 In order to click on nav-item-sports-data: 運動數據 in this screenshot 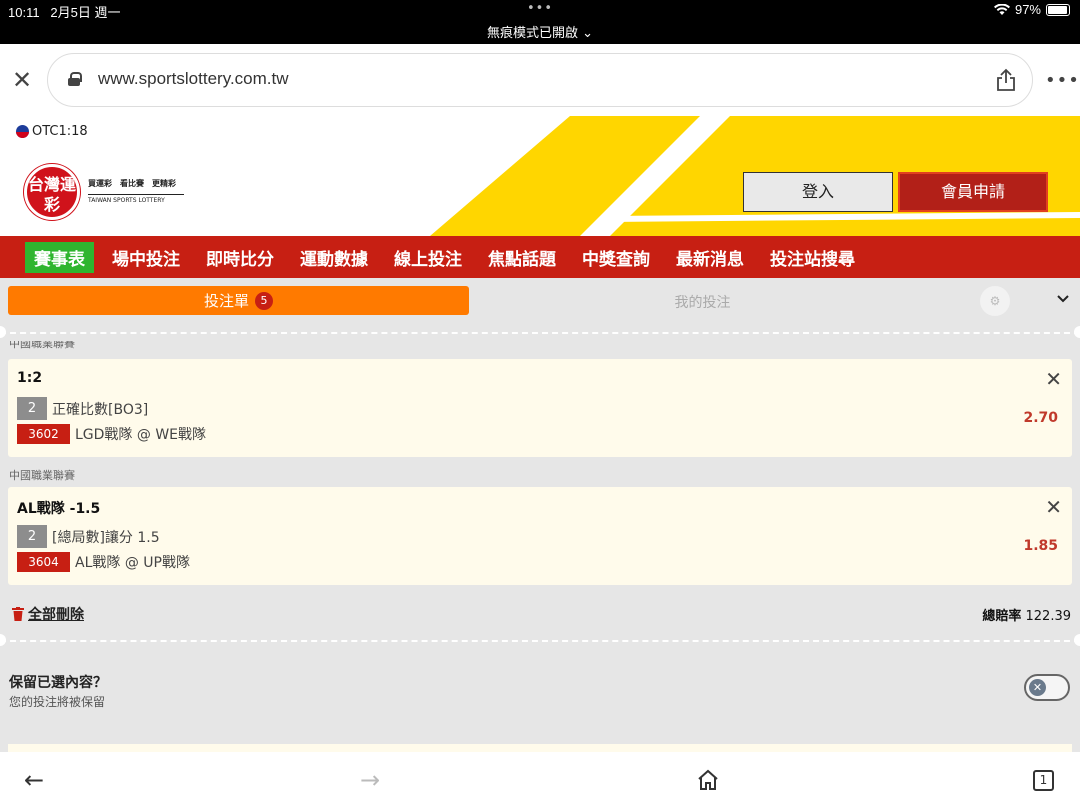, I will do `click(334, 257)`.